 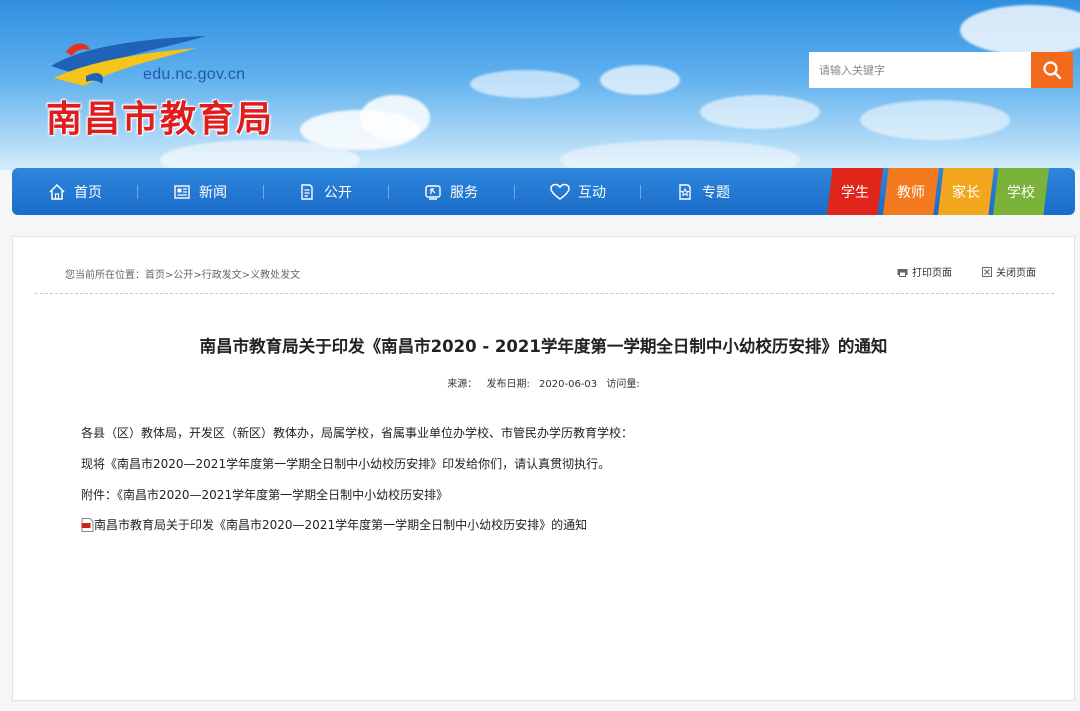 I want to click on tab-parent: 家长, so click(x=966, y=191).